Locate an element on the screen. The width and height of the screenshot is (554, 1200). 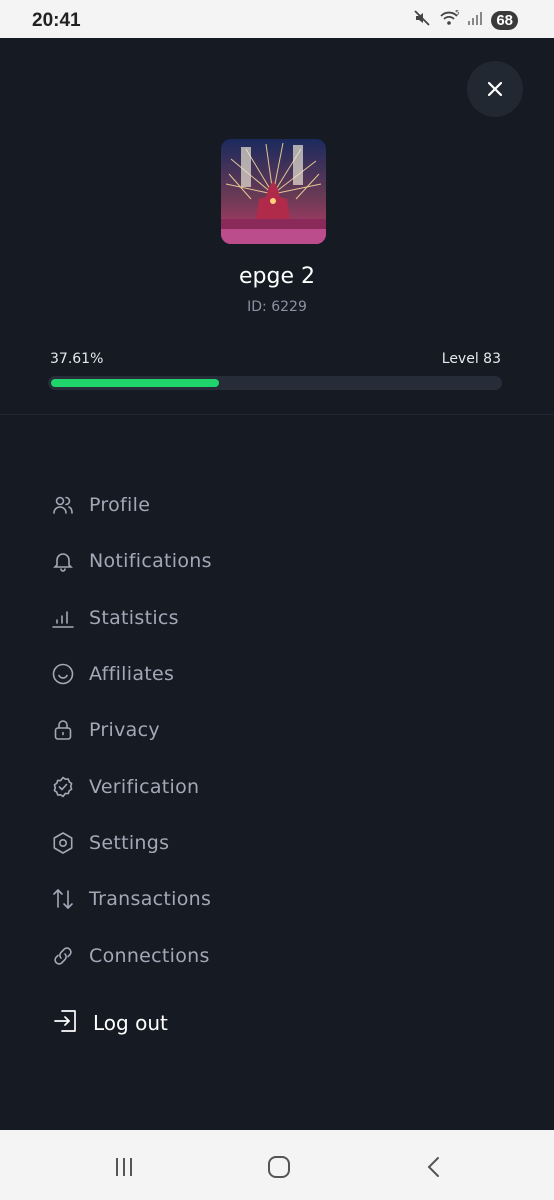
home-button is located at coordinates (279, 1167).